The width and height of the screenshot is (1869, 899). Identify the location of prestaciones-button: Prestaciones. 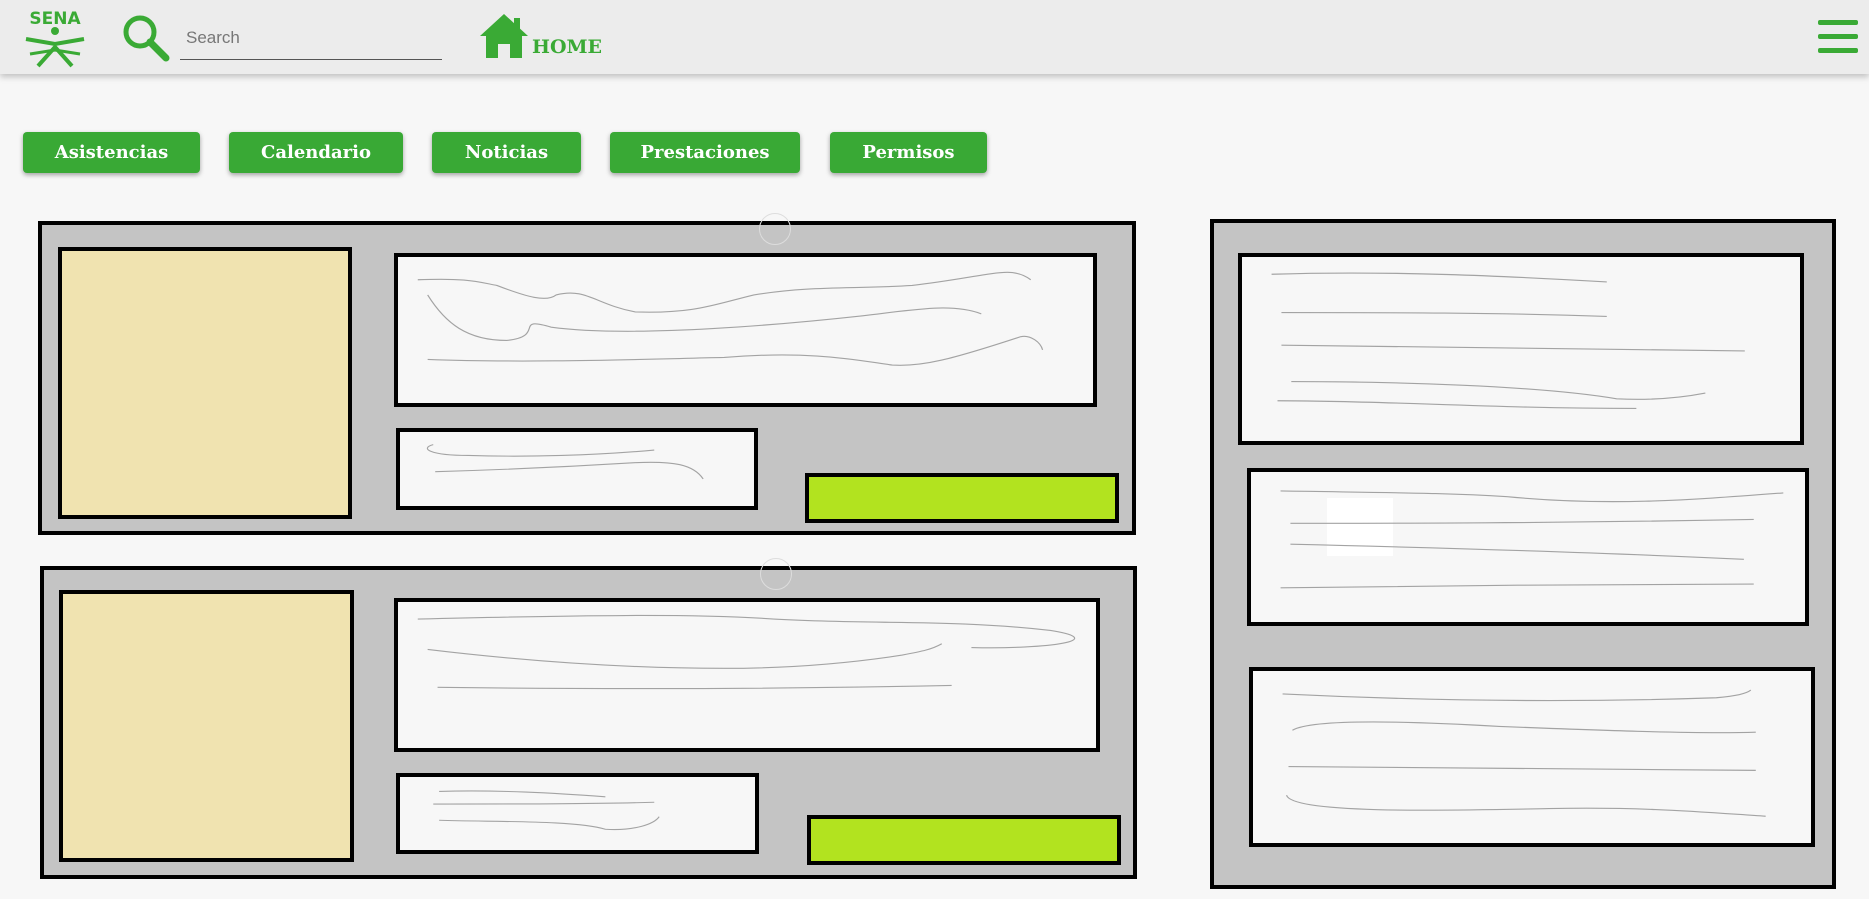
(705, 152).